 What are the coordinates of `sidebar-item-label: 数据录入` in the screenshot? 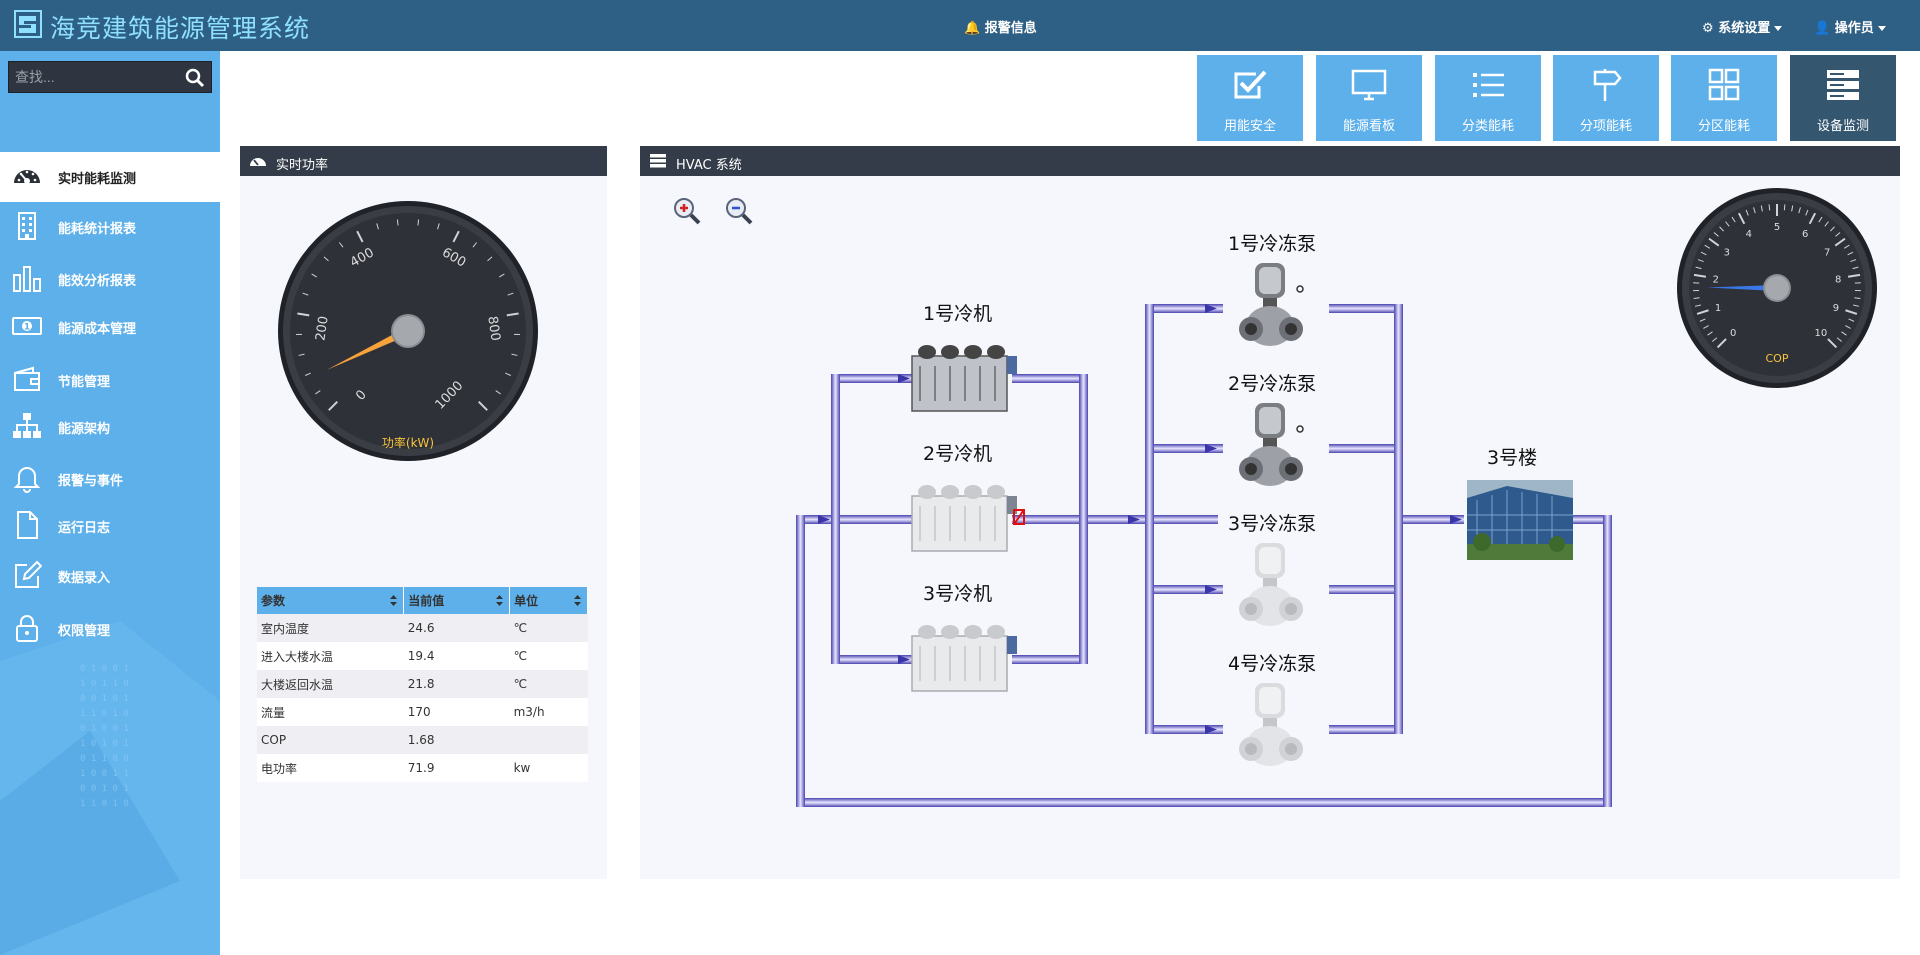 It's located at (84, 578).